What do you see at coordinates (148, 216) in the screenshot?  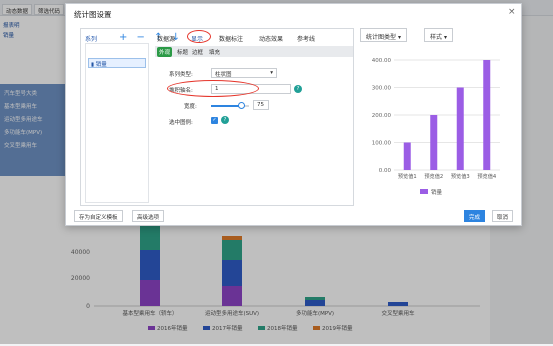 I see `advanced-options-button: 高级选项` at bounding box center [148, 216].